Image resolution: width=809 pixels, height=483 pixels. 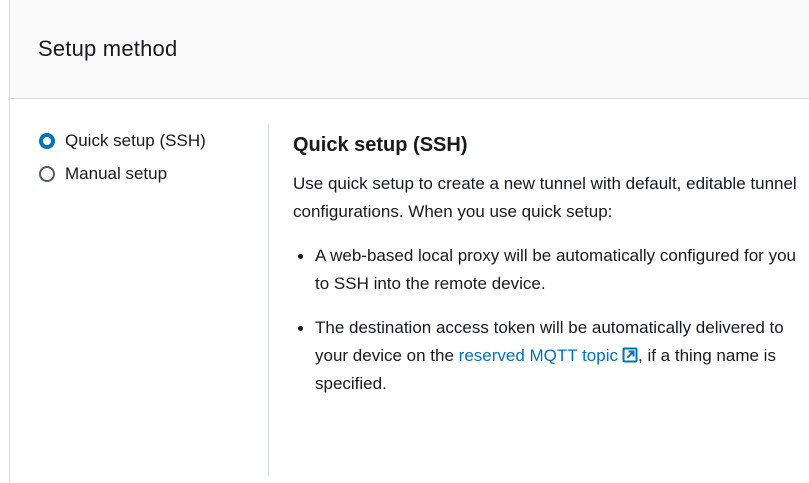 I want to click on radio-label-manual-setup: Manual setup, so click(x=116, y=173).